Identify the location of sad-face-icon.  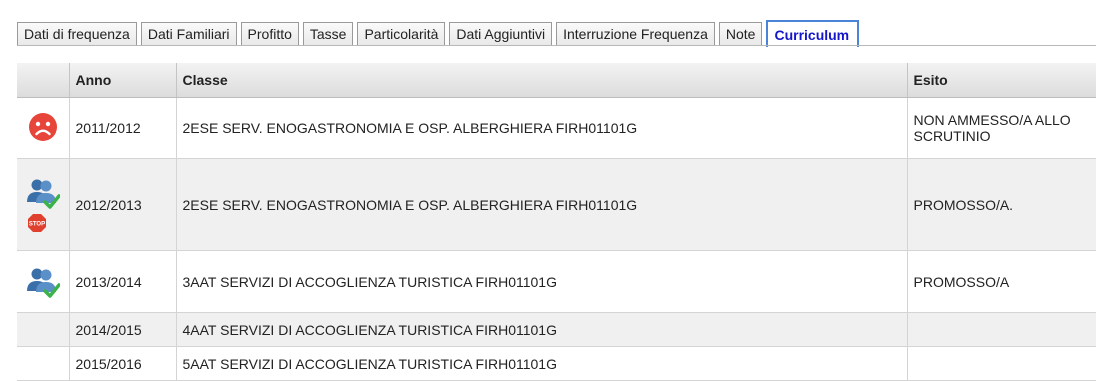
(42, 126).